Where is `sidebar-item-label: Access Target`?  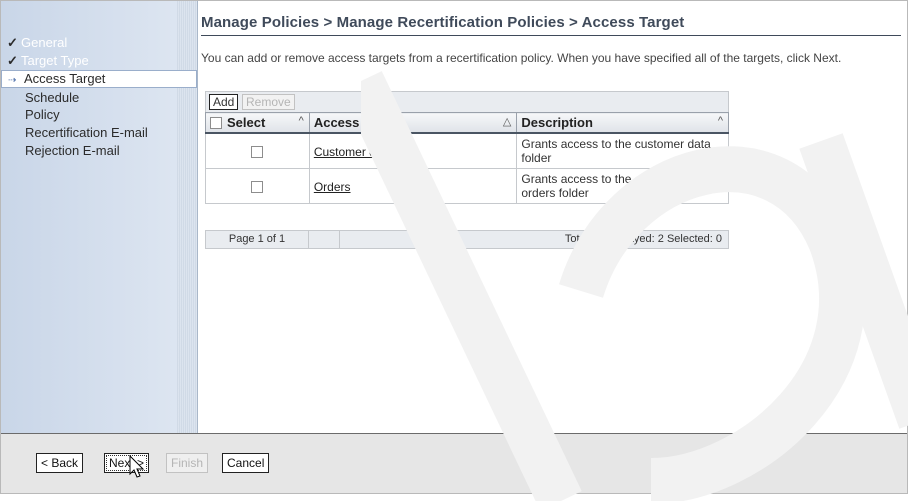
sidebar-item-label: Access Target is located at coordinates (65, 78).